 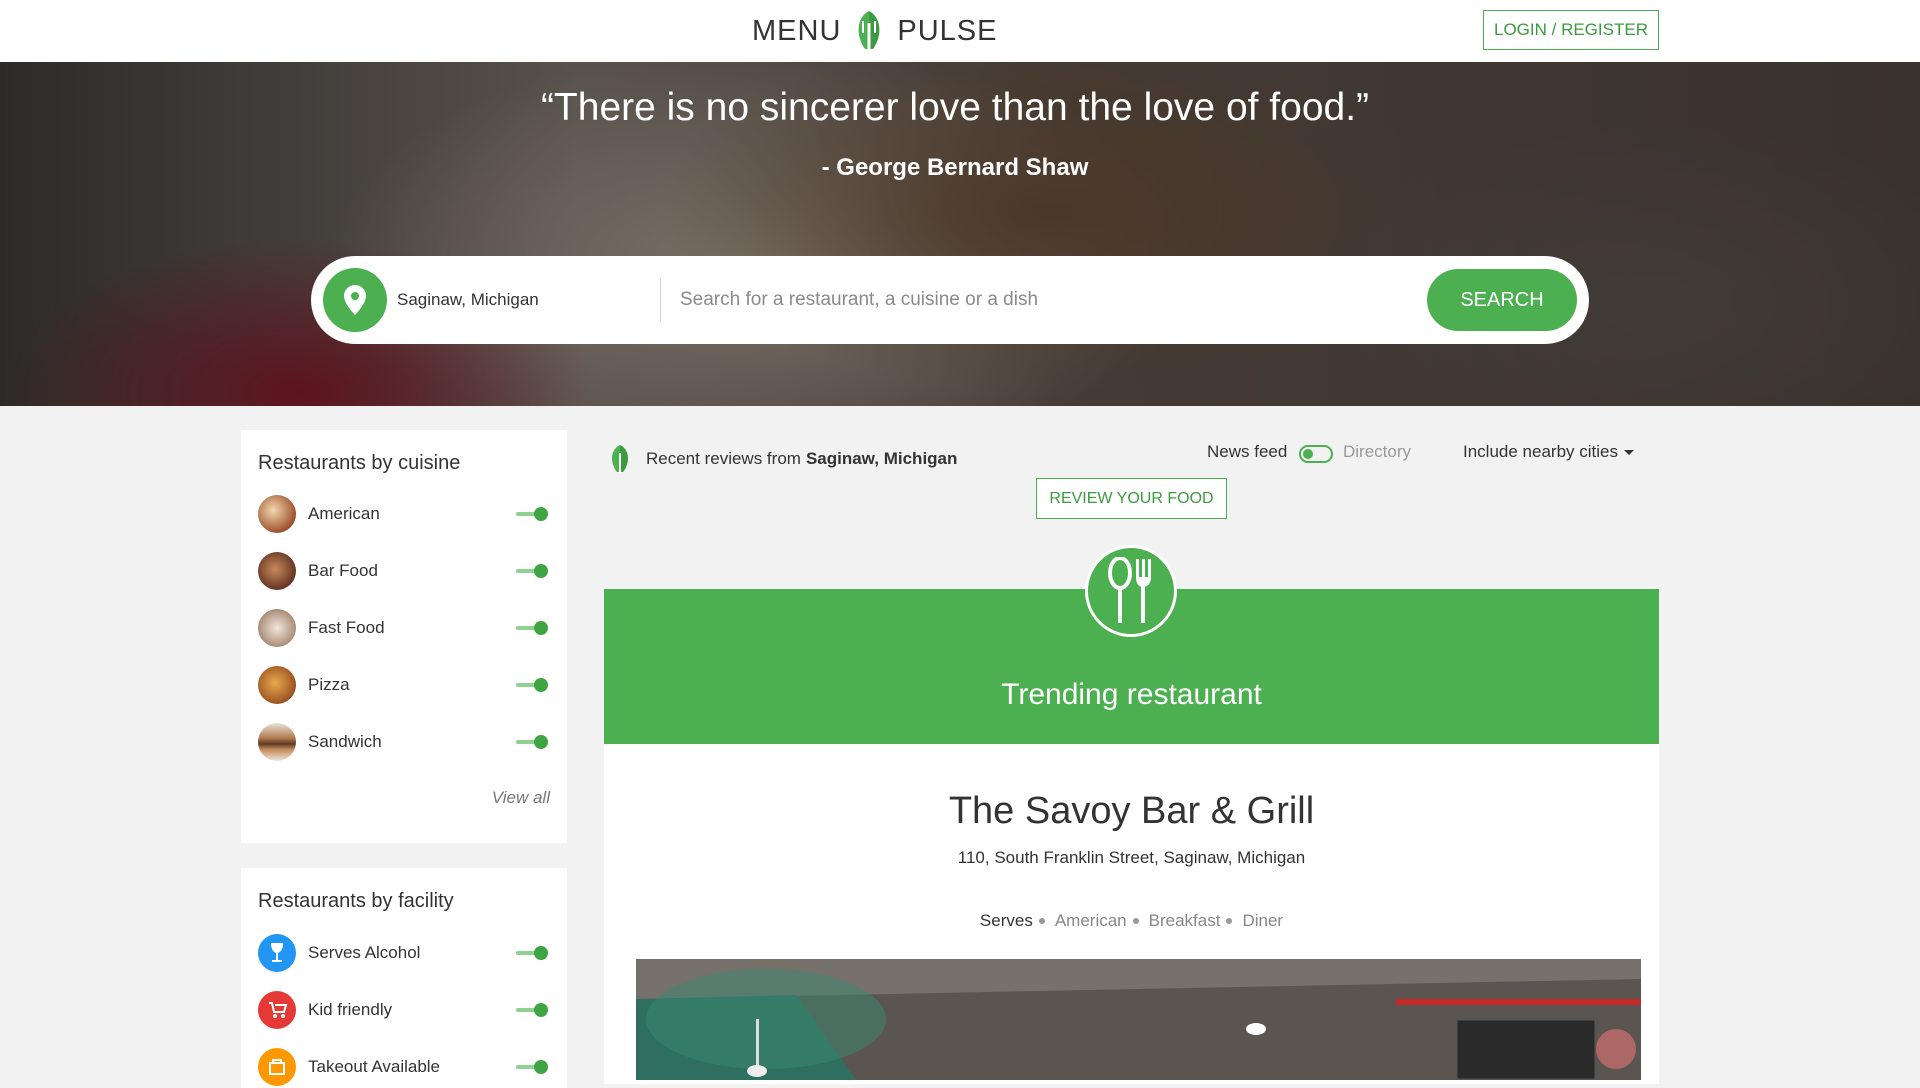 I want to click on cuisine-item-bar-food: Bar Food, so click(x=403, y=570).